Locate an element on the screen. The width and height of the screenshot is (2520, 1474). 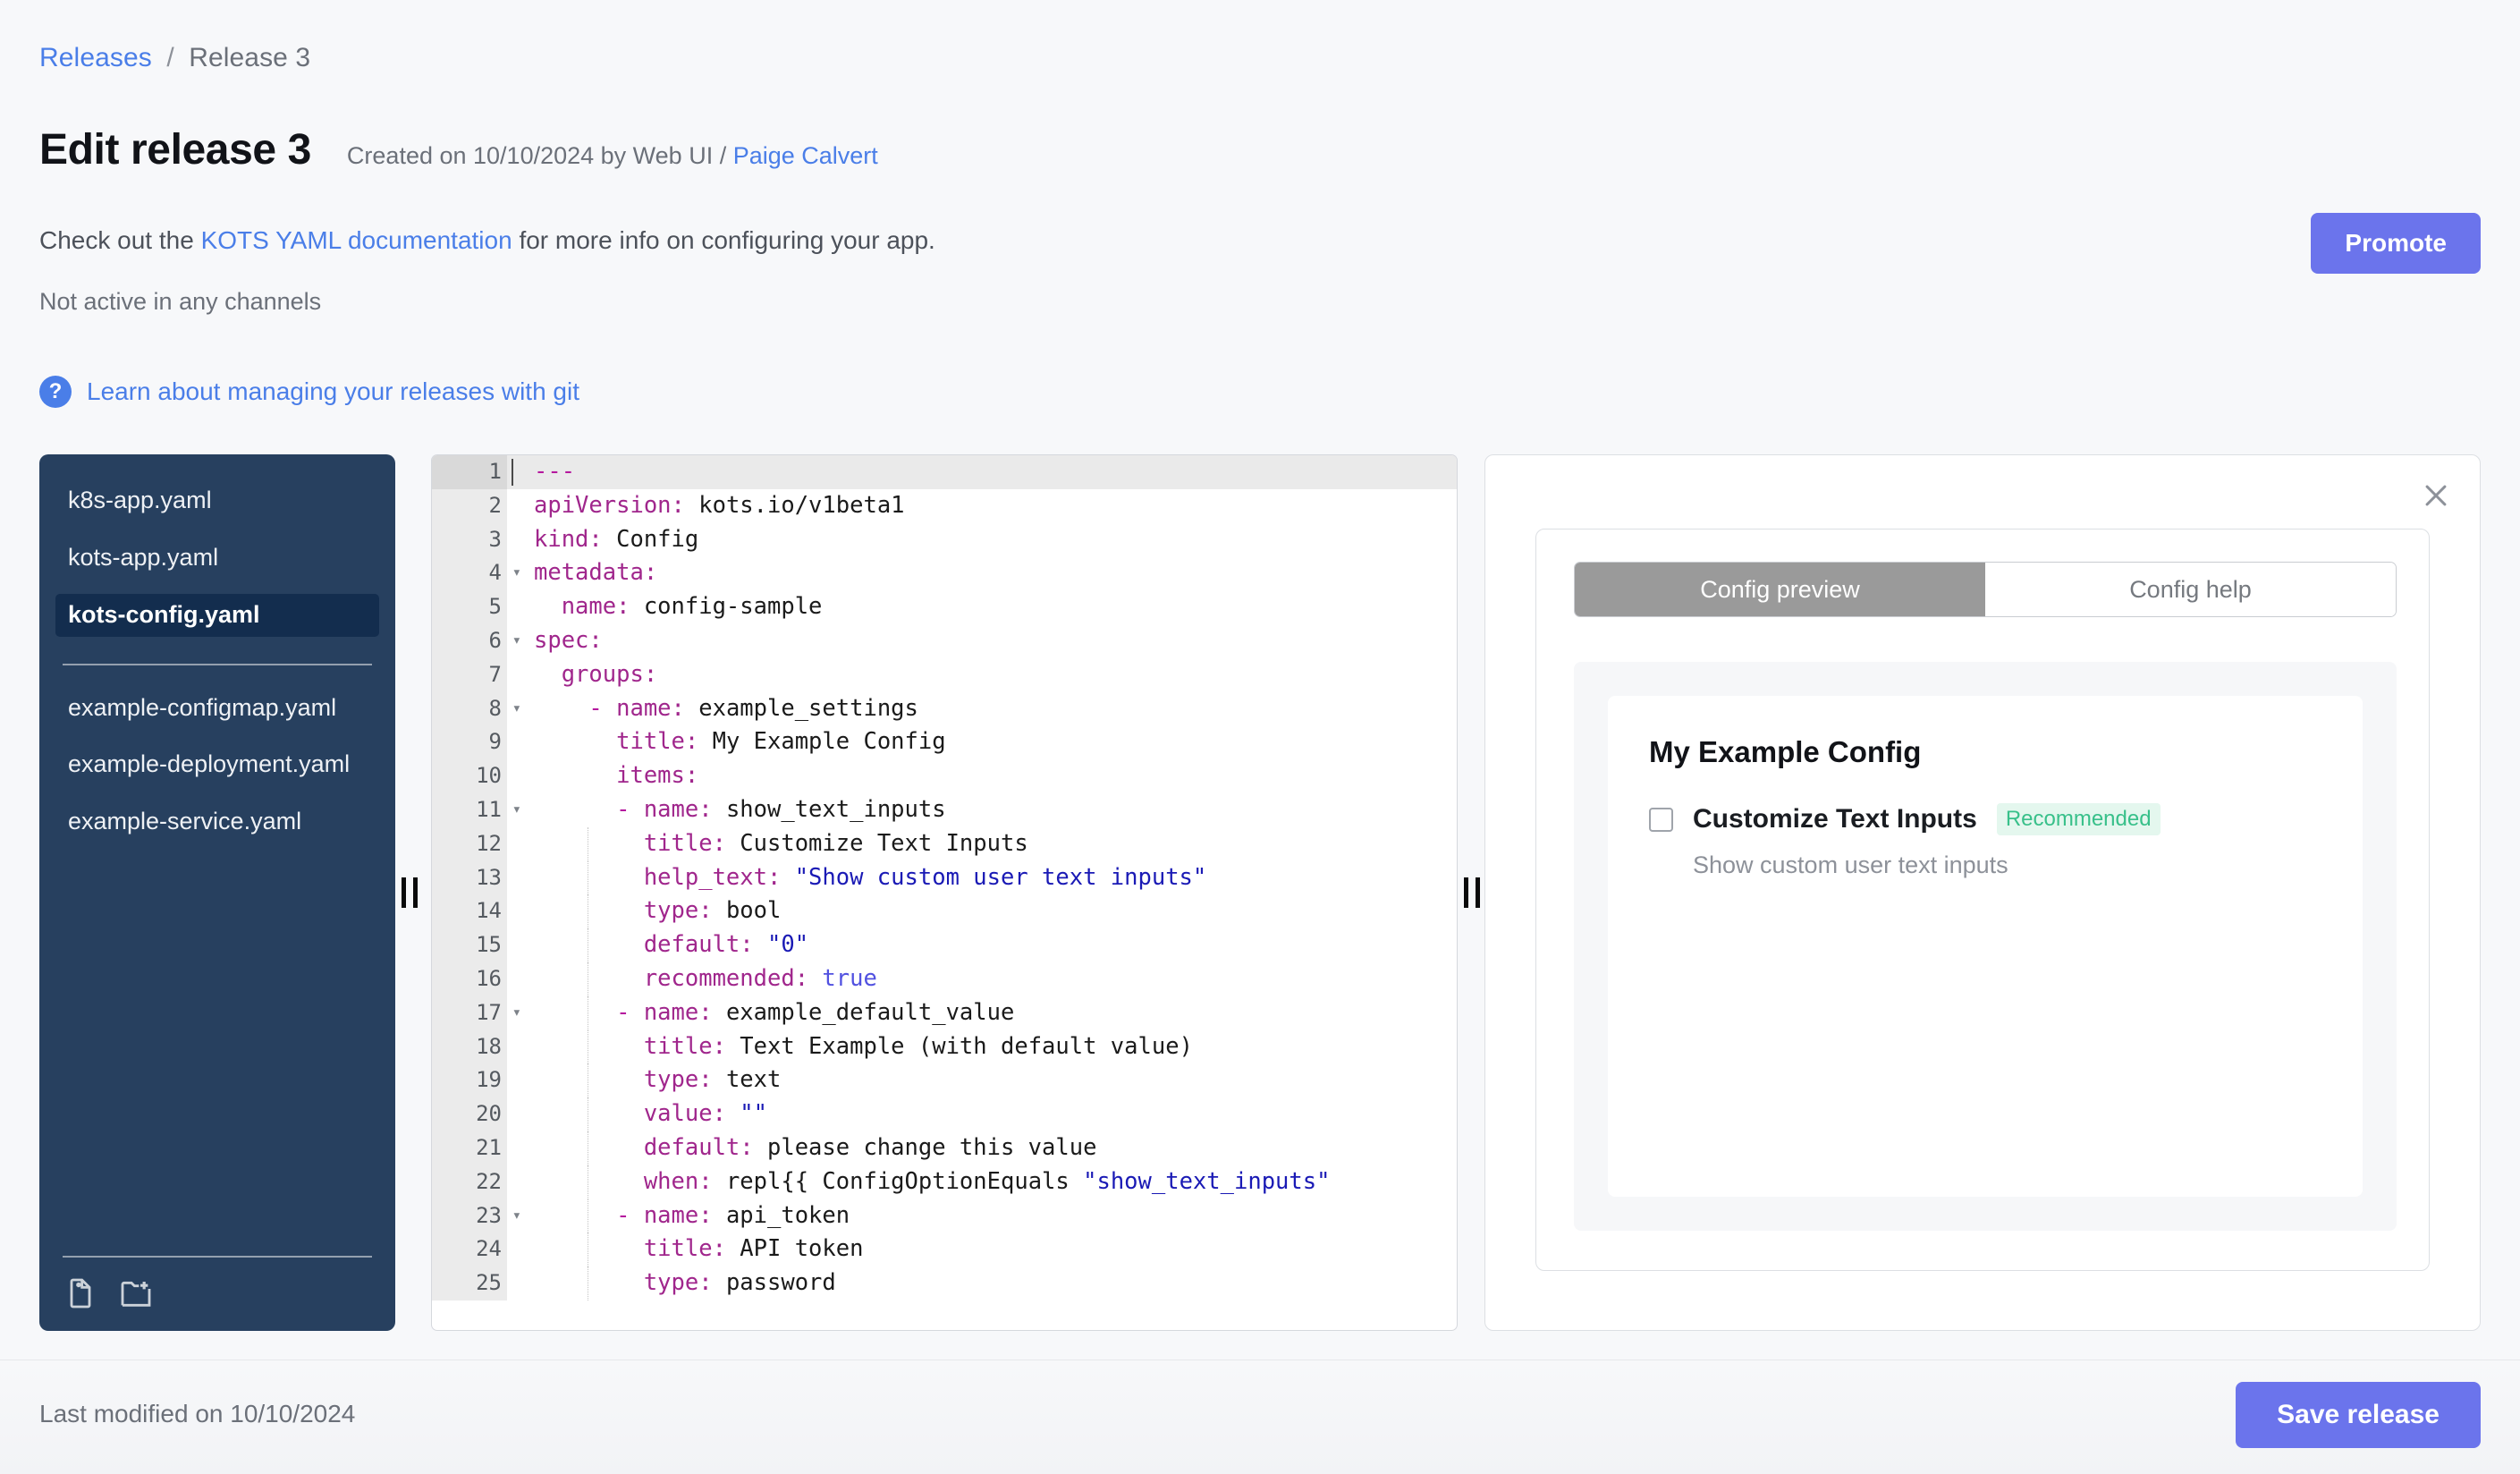
file-item-example-configmap-yaml: example-configmap.yaml is located at coordinates (217, 708).